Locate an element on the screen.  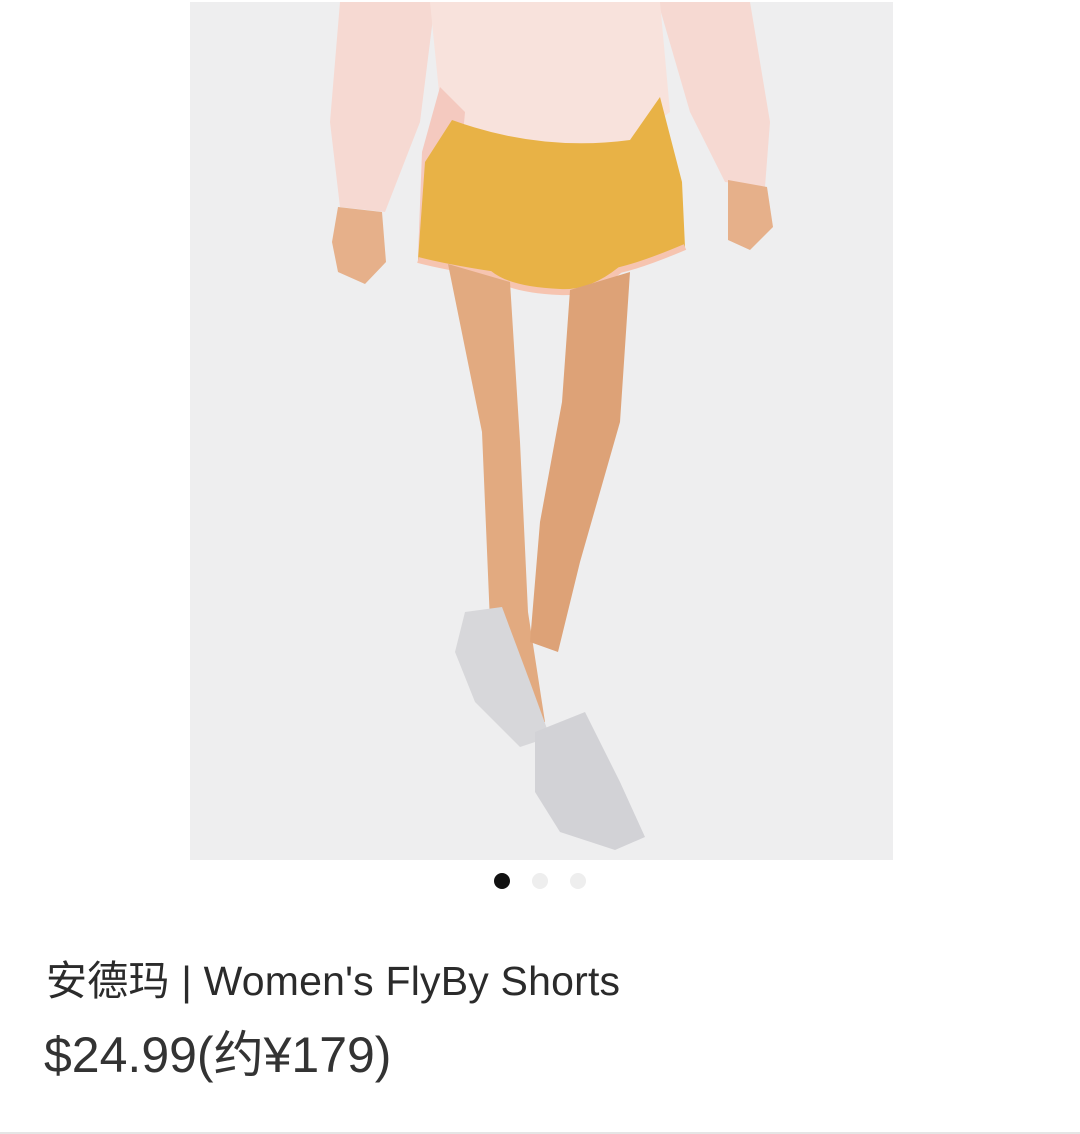
product-title: 安德玛 | Women's FlyBy Shorts is located at coordinates (333, 981).